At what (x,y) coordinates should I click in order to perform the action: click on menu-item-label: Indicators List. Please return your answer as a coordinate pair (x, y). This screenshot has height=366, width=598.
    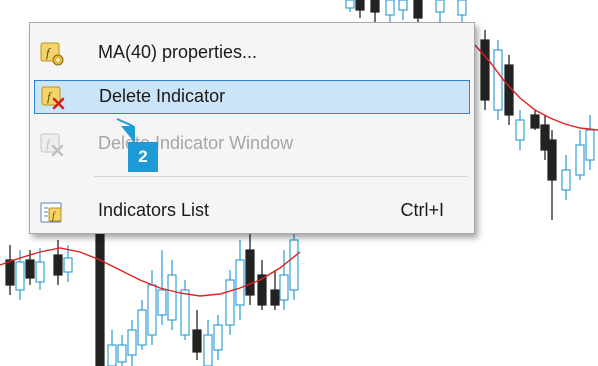
    Looking at the image, I should click on (154, 210).